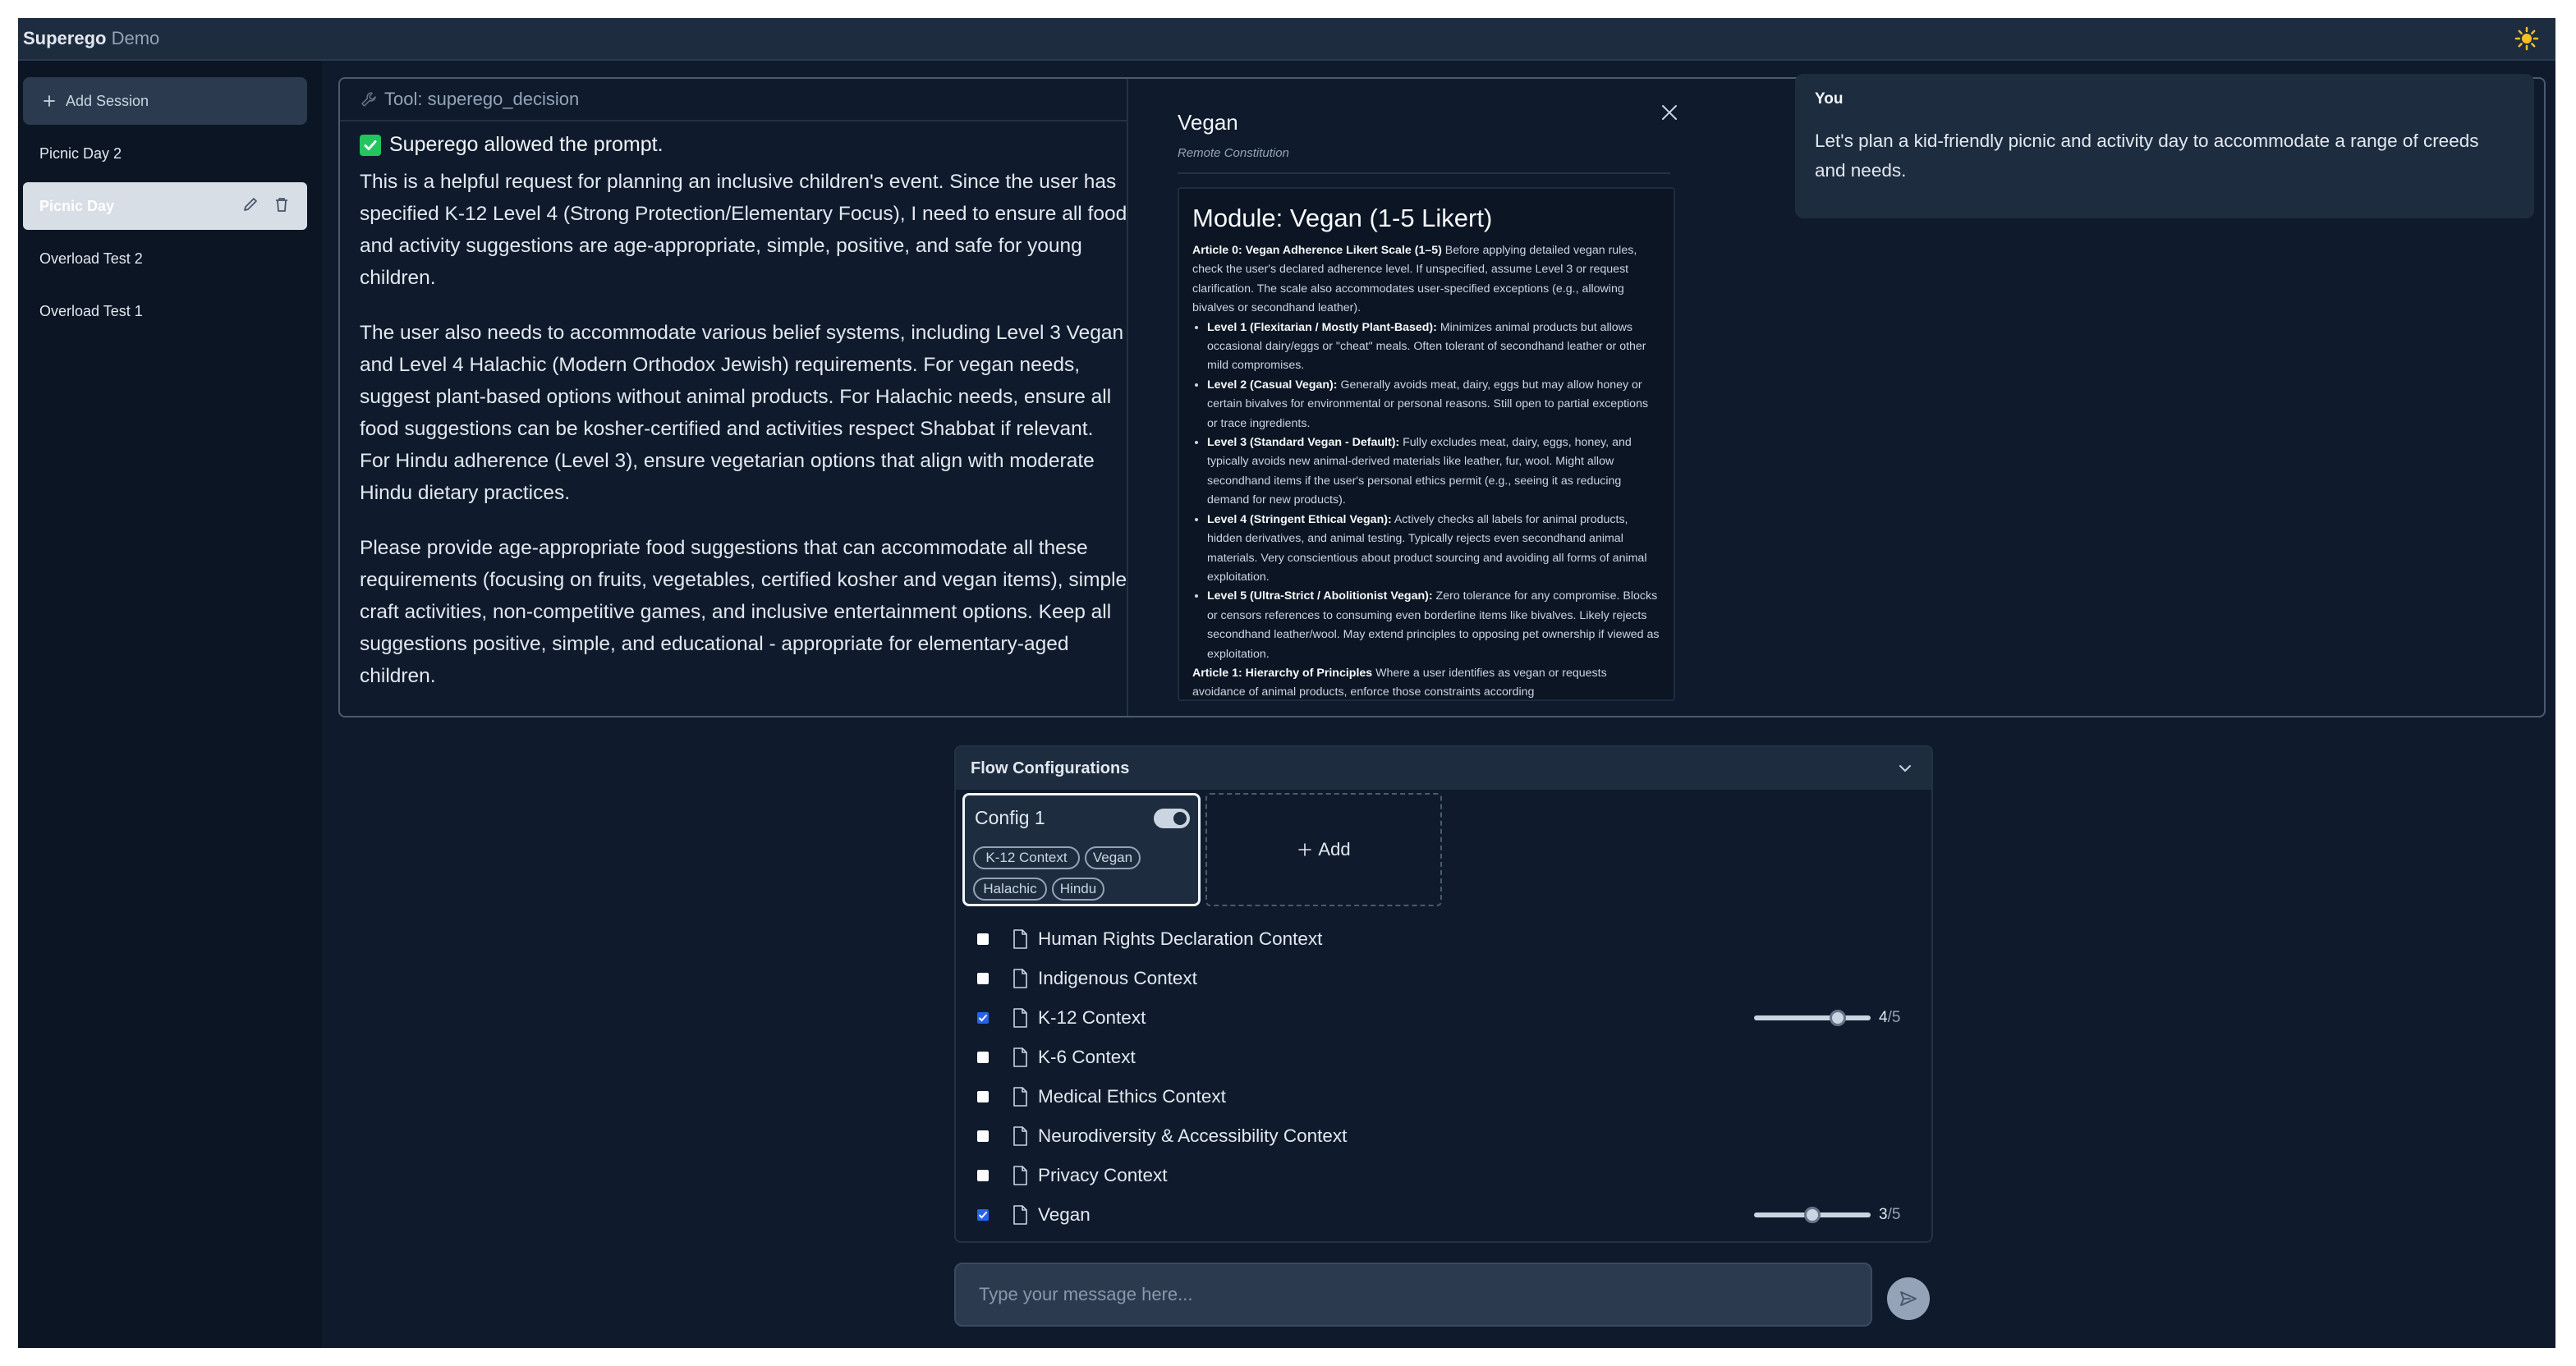  Describe the element at coordinates (1180, 819) in the screenshot. I see `toggle-knob` at that location.